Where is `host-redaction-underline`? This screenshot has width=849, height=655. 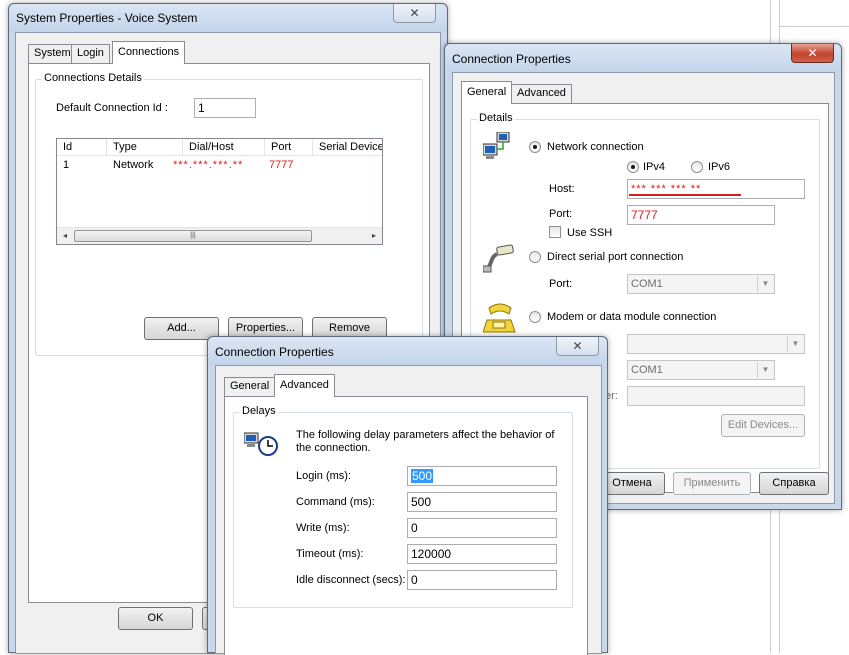
host-redaction-underline is located at coordinates (685, 195).